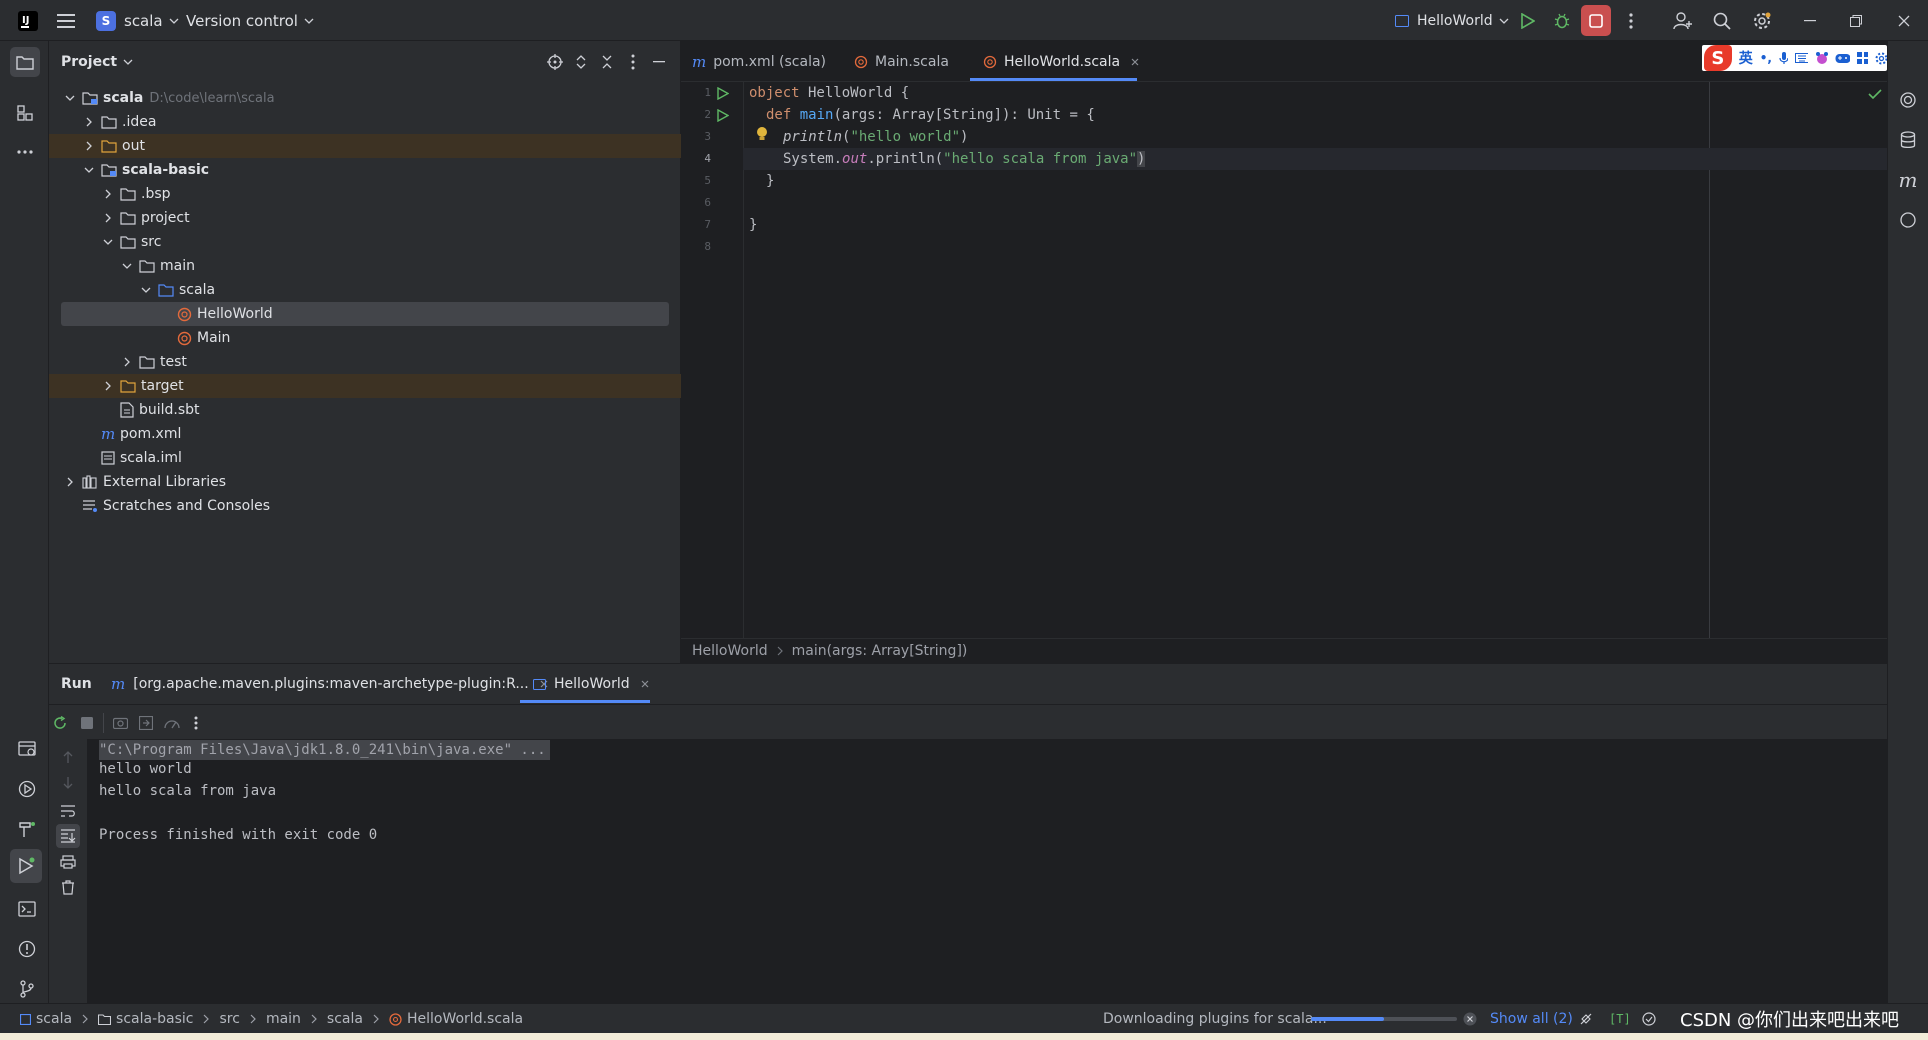  What do you see at coordinates (365, 338) in the screenshot?
I see `tree-row-main-object: Main` at bounding box center [365, 338].